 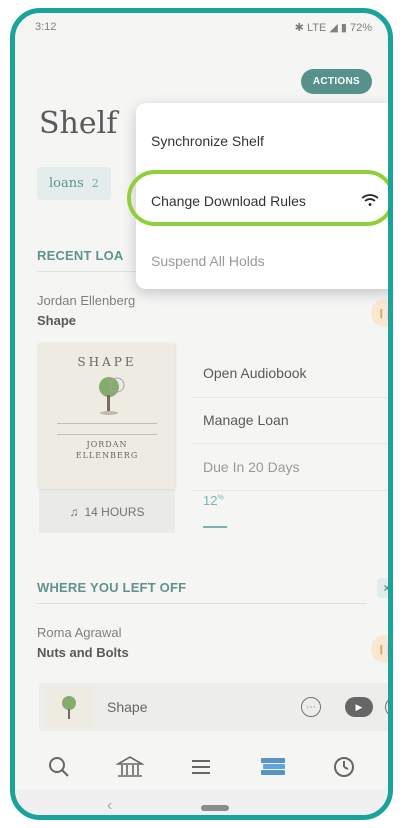 I want to click on highlight-annotation, so click(x=257, y=198).